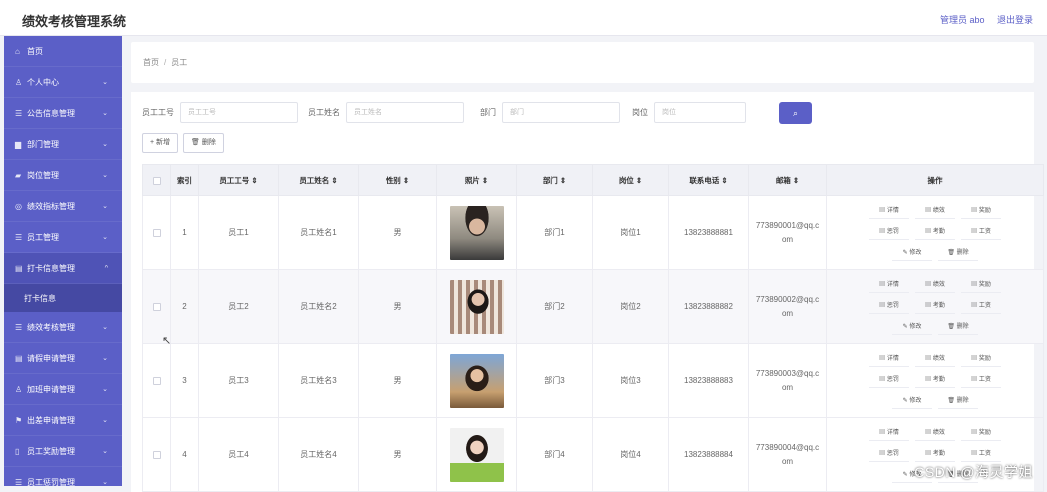 Image resolution: width=1047 pixels, height=492 pixels. I want to click on sidebar-item: ▆部门管理⌄, so click(63, 144).